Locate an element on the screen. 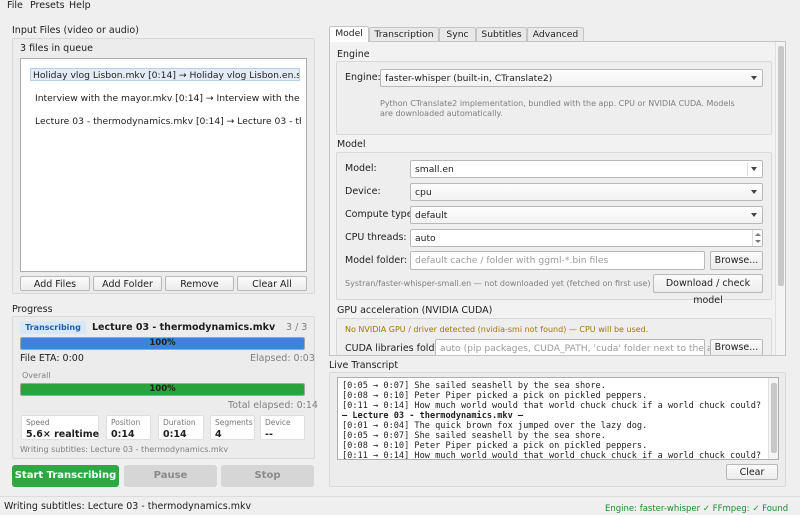 This screenshot has width=800, height=515. add-folder-button: Add Folder is located at coordinates (127, 283).